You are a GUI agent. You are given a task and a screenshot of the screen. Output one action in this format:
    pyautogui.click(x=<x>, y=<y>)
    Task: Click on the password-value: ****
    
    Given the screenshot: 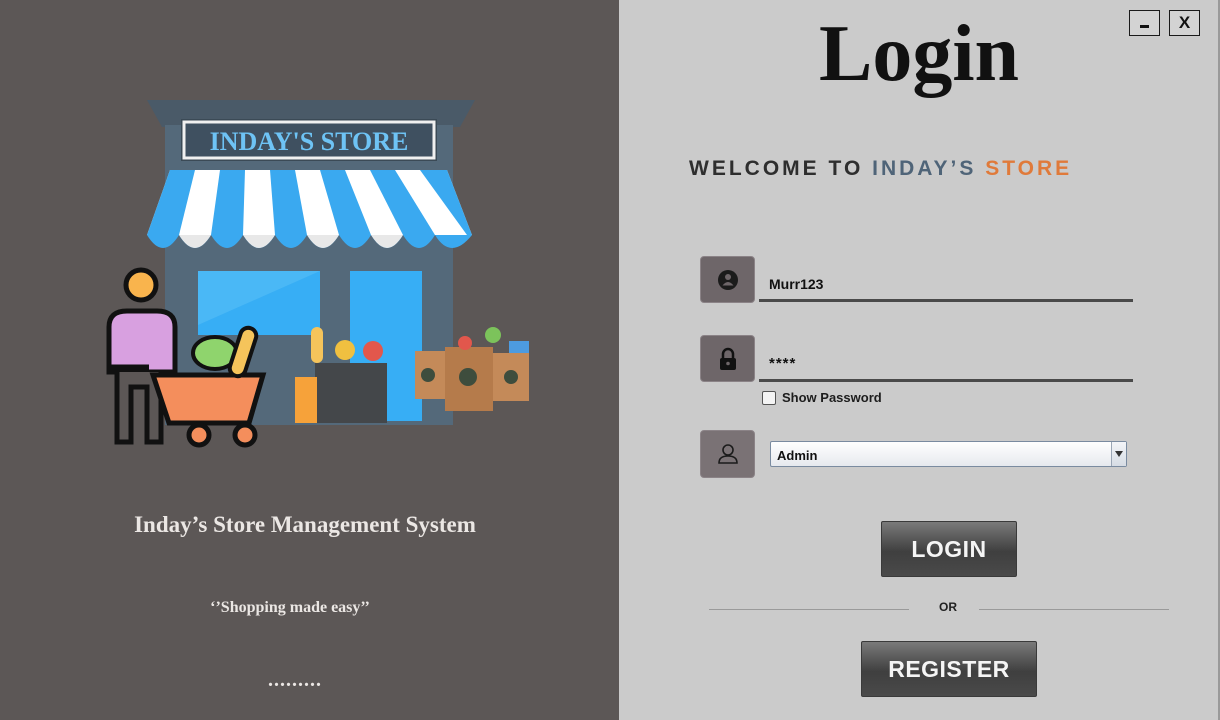 What is the action you would take?
    pyautogui.click(x=783, y=363)
    